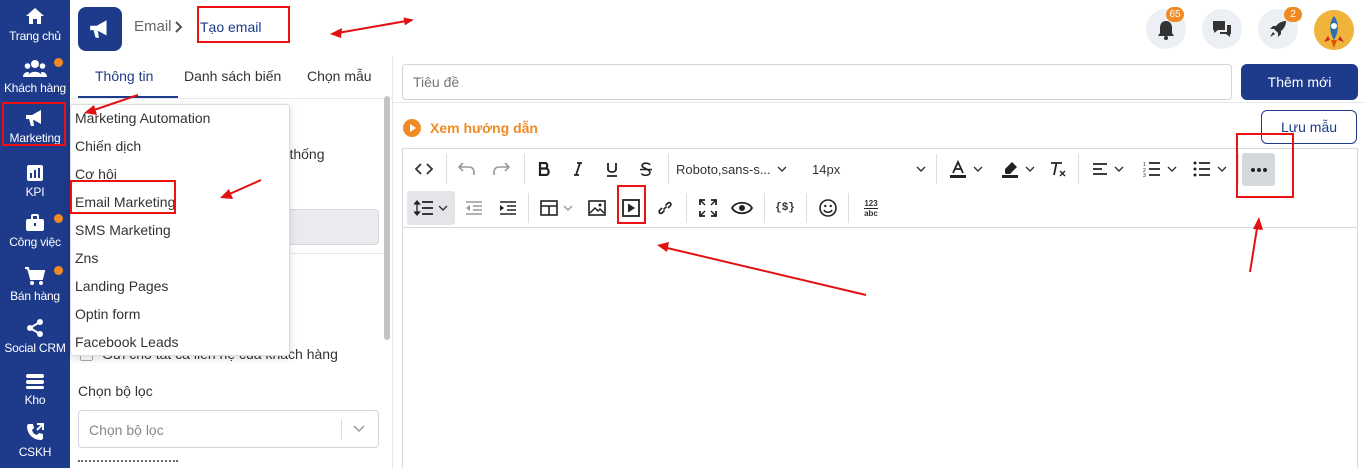 Image resolution: width=1365 pixels, height=474 pixels. Describe the element at coordinates (113, 103) in the screenshot. I see `arrow-to-marketing` at that location.